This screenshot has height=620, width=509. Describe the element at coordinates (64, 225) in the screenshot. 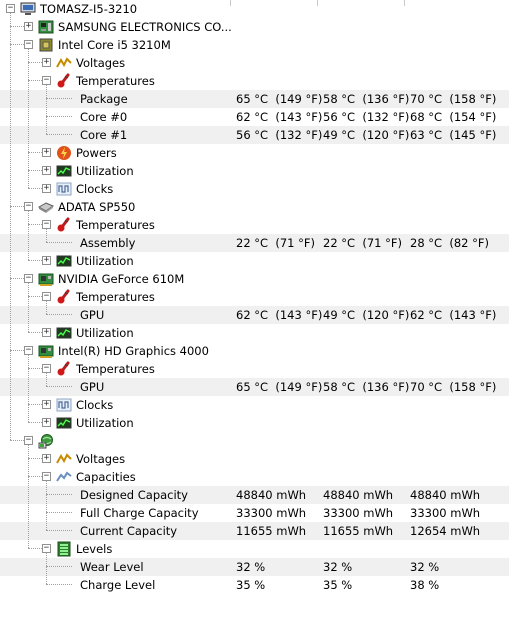

I see `thermometer-icon` at that location.